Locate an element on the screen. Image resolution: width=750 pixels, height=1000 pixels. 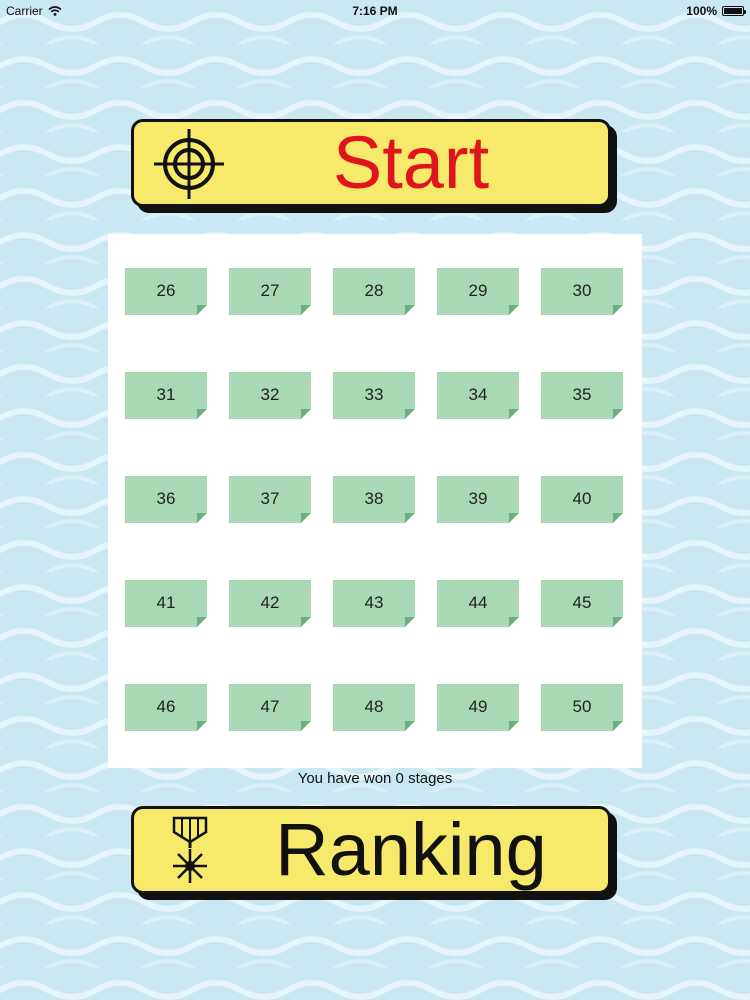
start-button: Start is located at coordinates (371, 163).